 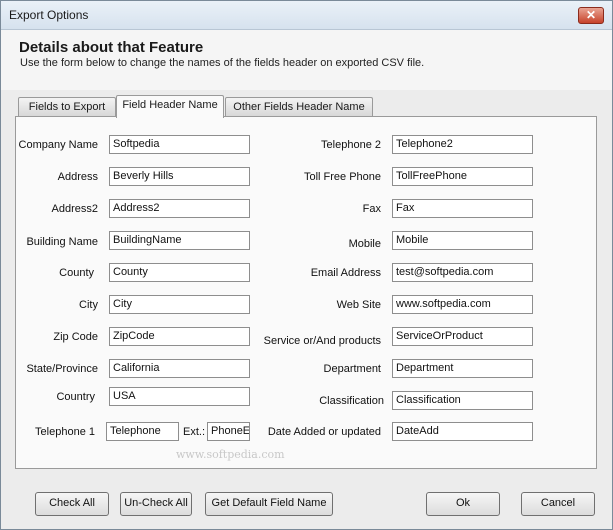 What do you see at coordinates (462, 240) in the screenshot?
I see `mobile-field: Mobile` at bounding box center [462, 240].